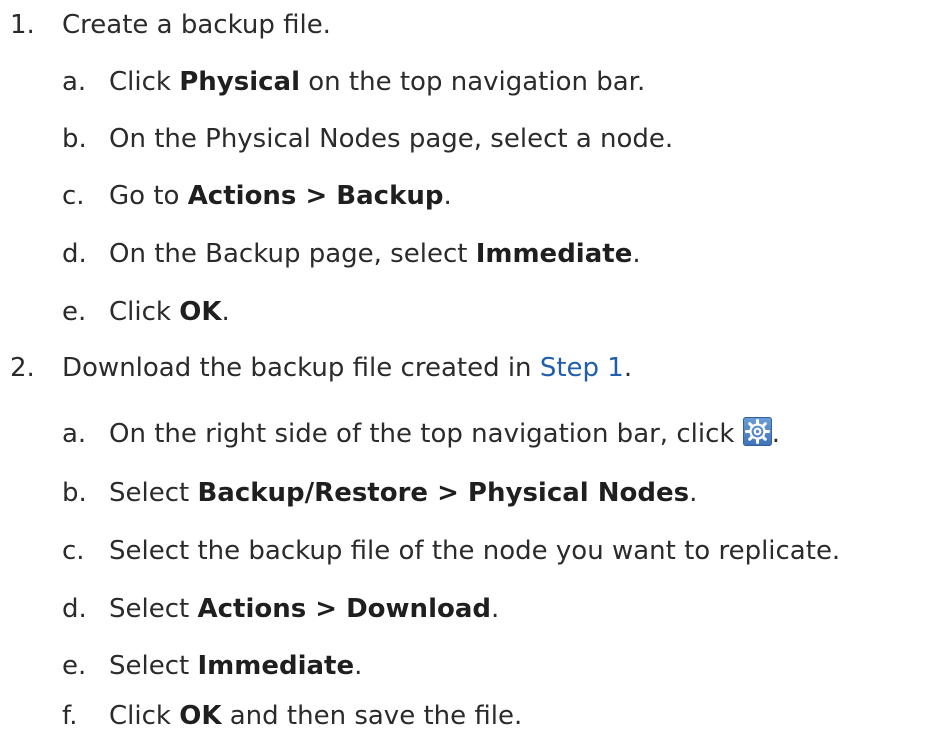 The height and width of the screenshot is (738, 937). What do you see at coordinates (196, 25) in the screenshot?
I see `step-text: Create a backup file.` at bounding box center [196, 25].